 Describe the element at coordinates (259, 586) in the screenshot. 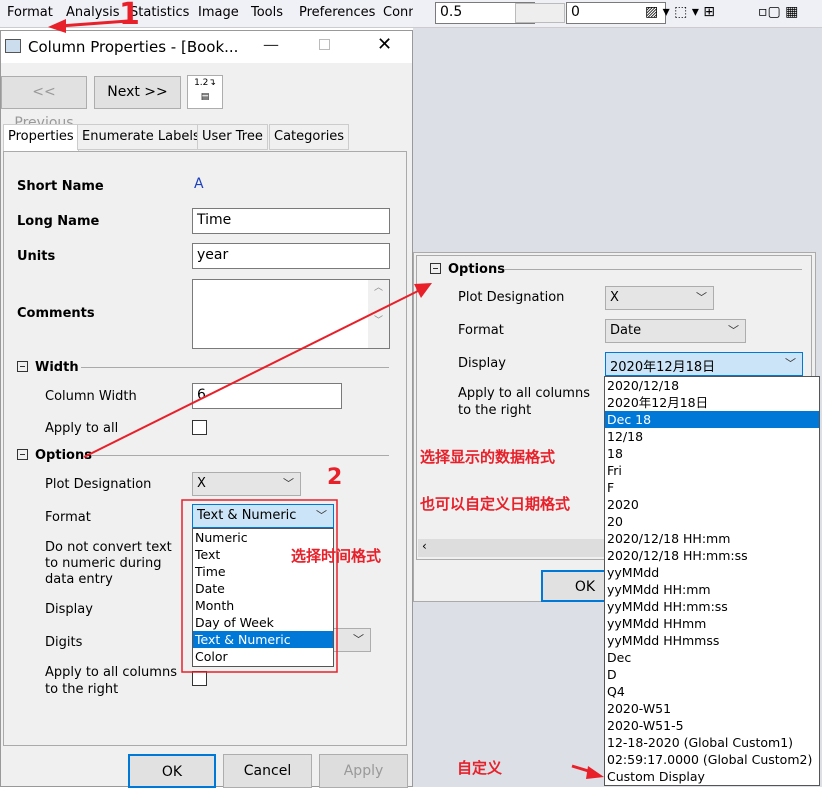

I see `highlight-box` at that location.